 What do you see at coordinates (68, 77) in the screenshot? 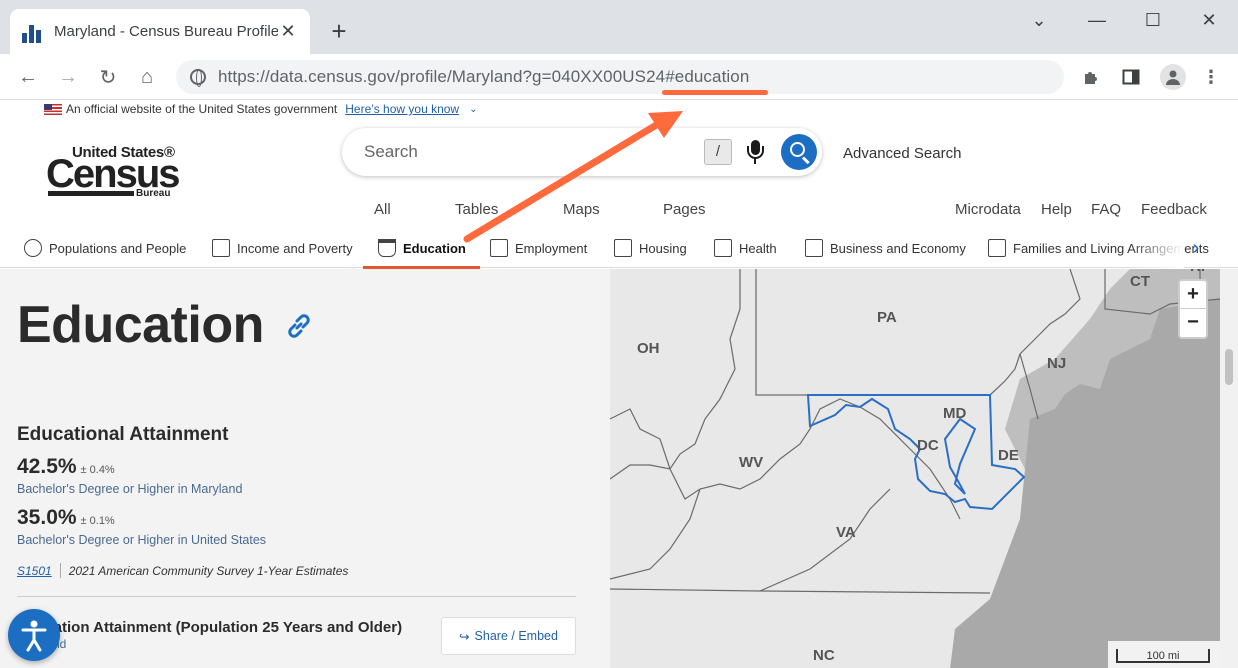
I see `forward-button: →` at bounding box center [68, 77].